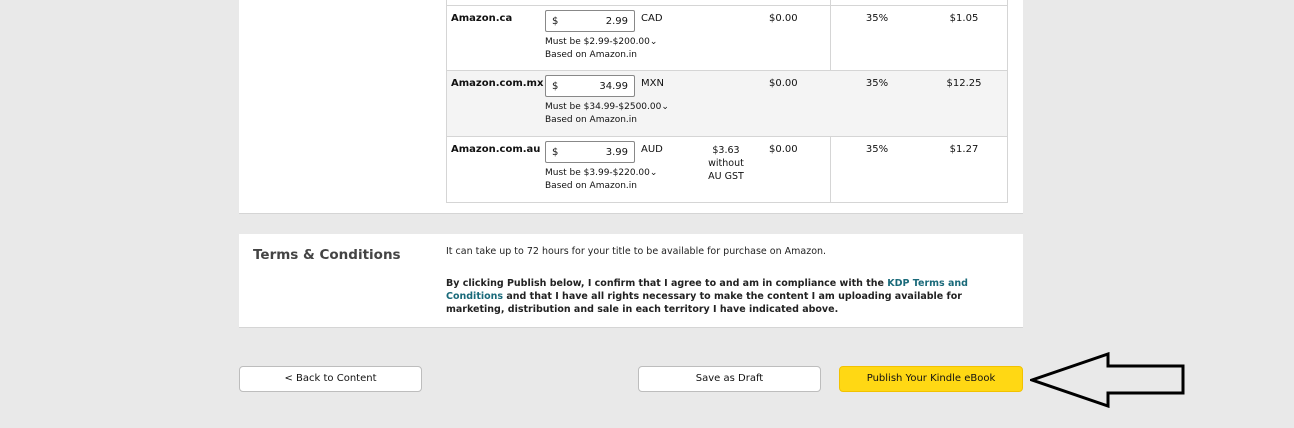 The height and width of the screenshot is (428, 1294). I want to click on list-price-input: $ 2.99, so click(590, 21).